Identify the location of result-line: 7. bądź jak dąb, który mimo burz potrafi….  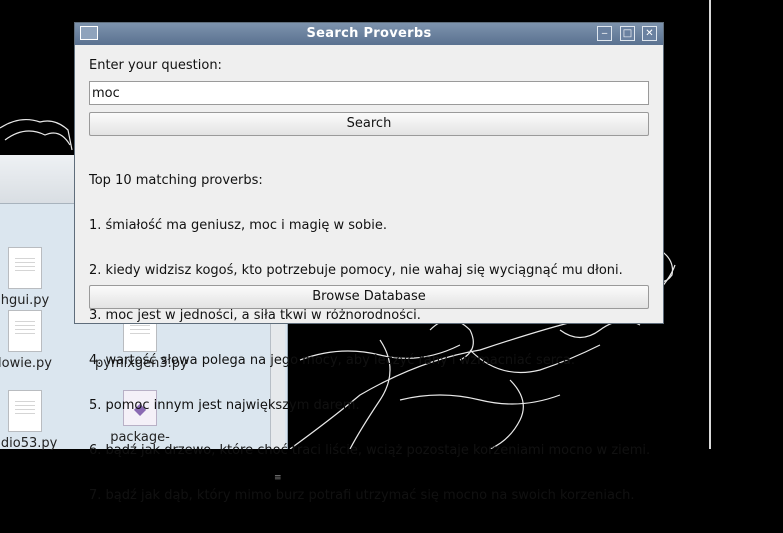
(362, 495).